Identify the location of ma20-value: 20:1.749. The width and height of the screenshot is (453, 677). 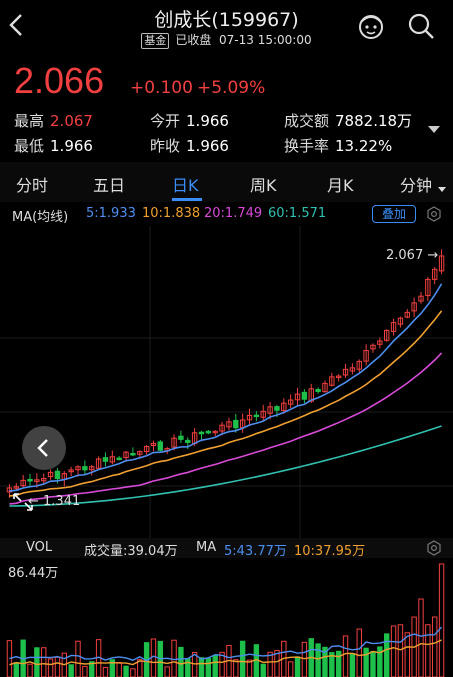
(233, 213).